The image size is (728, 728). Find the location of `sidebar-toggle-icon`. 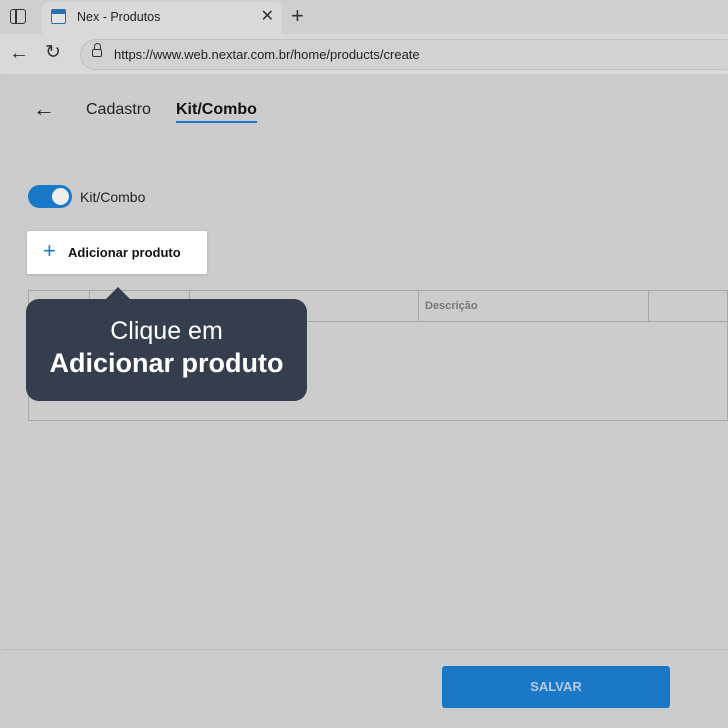

sidebar-toggle-icon is located at coordinates (18, 16).